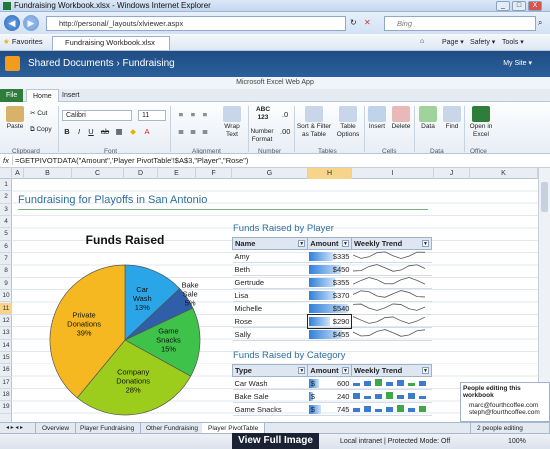  I want to click on table-row: Rose $290, so click(332, 321).